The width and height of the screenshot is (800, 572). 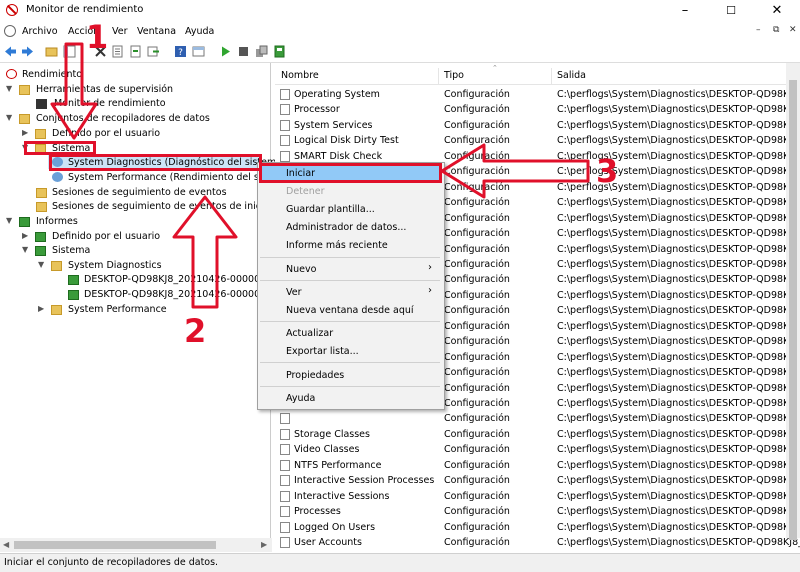 What do you see at coordinates (243, 51) in the screenshot?
I see `stop-icon` at bounding box center [243, 51].